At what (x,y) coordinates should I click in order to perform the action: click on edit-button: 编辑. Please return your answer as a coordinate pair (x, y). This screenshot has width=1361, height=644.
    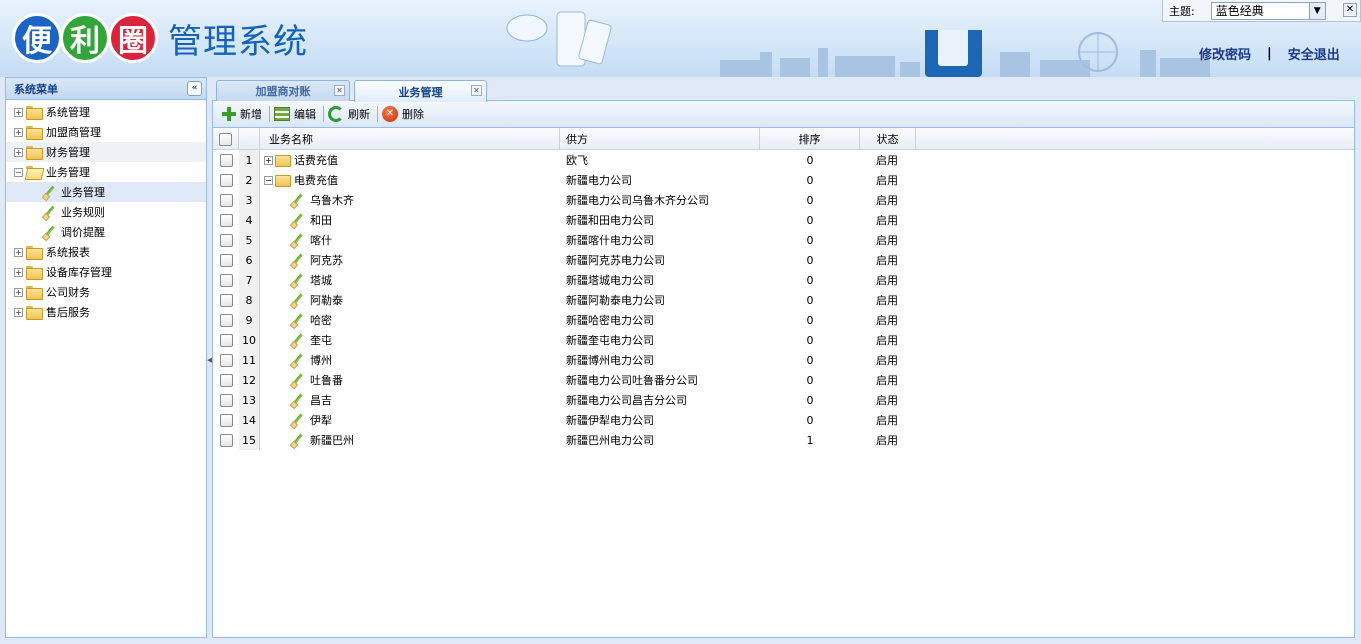
    Looking at the image, I should click on (296, 114).